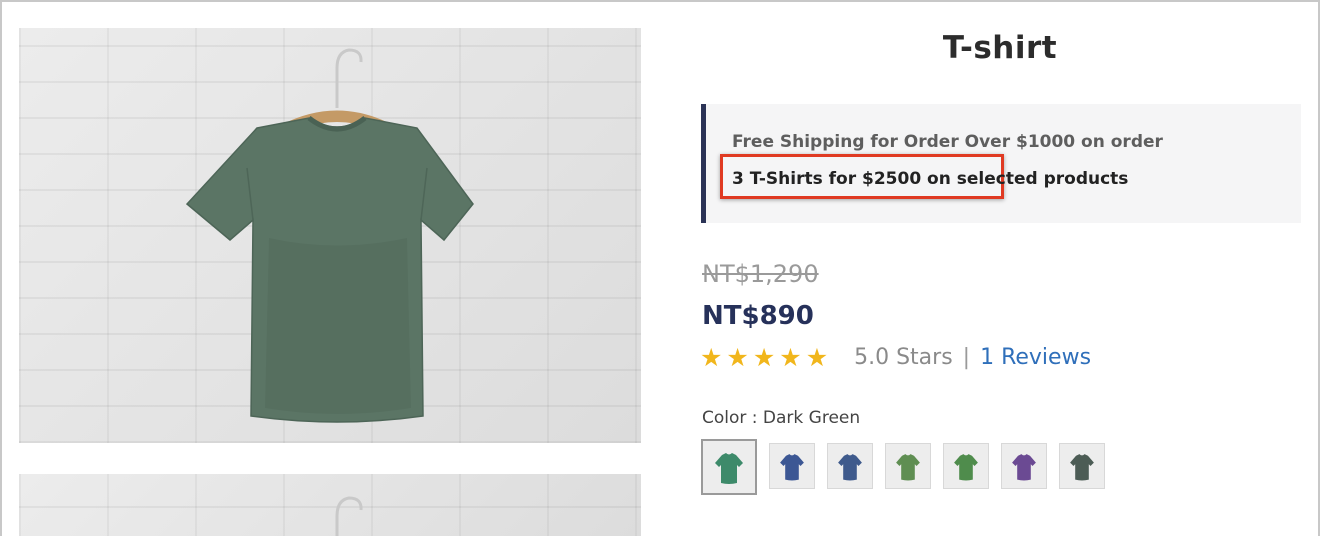  Describe the element at coordinates (781, 418) in the screenshot. I see `color-label: Color : Dark Green` at that location.